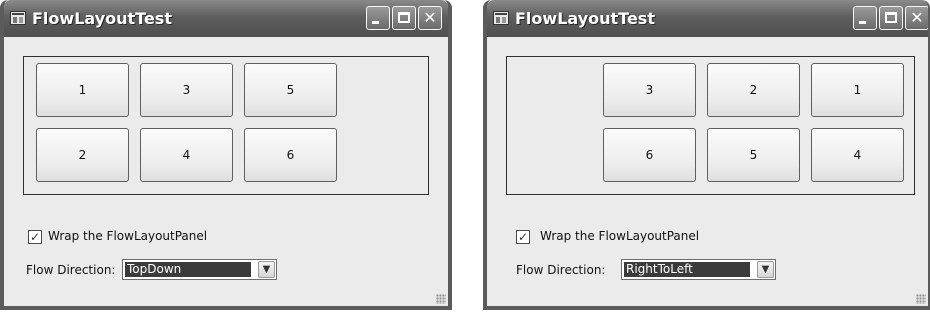  I want to click on flow-direction-value: TopDown, so click(188, 269).